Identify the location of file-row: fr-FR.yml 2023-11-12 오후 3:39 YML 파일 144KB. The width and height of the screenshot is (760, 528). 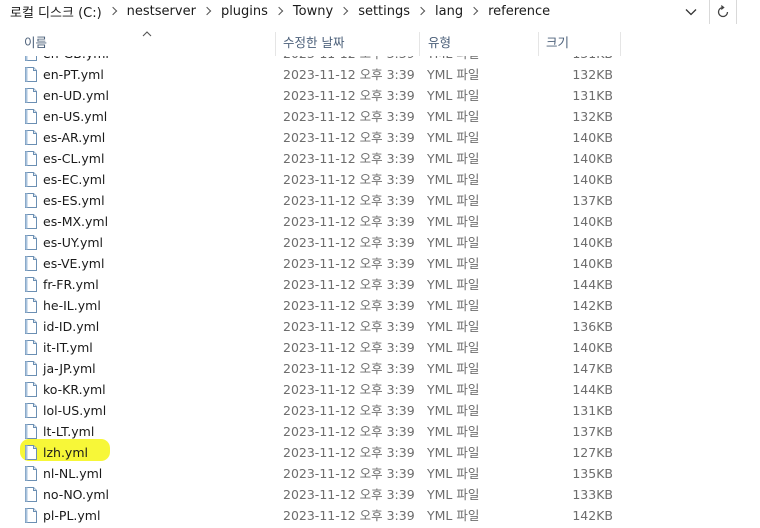
(380, 284).